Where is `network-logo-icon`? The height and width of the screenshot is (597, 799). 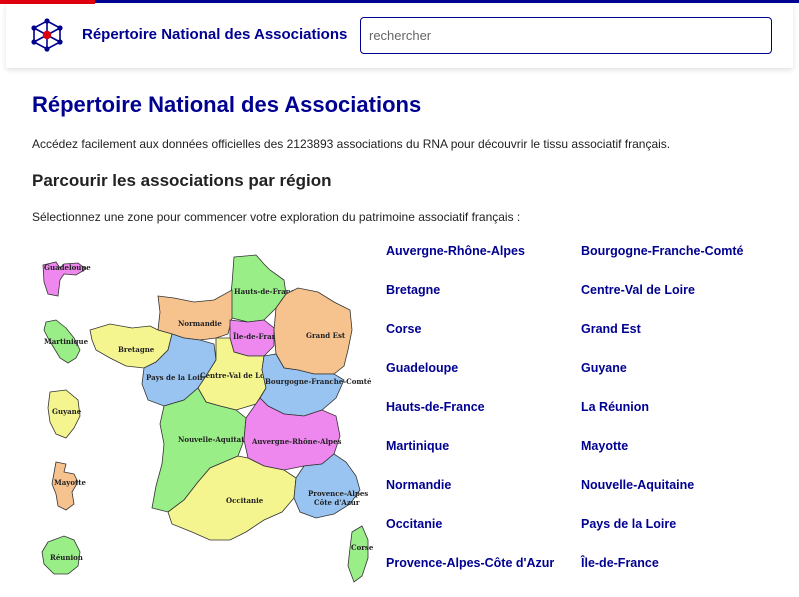 network-logo-icon is located at coordinates (47, 35).